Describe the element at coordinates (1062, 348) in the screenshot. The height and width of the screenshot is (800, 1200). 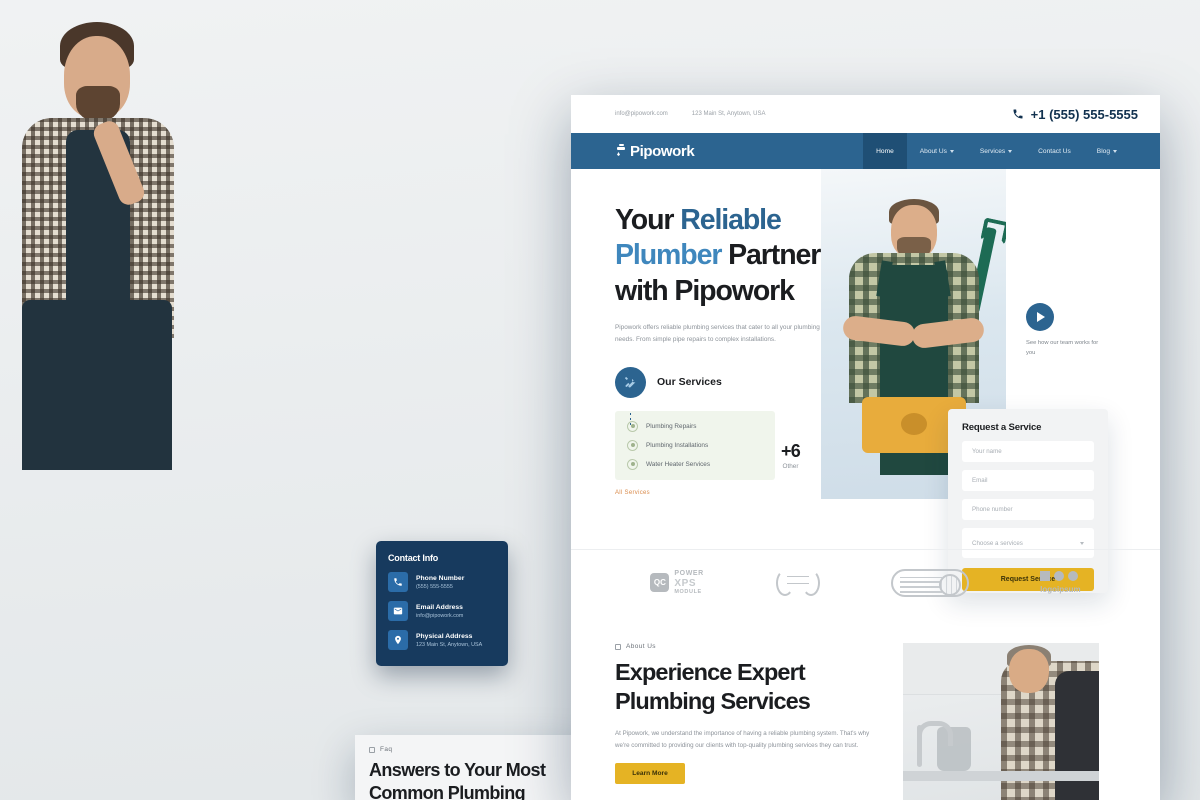
I see `video-caption: See how our team works for you` at that location.